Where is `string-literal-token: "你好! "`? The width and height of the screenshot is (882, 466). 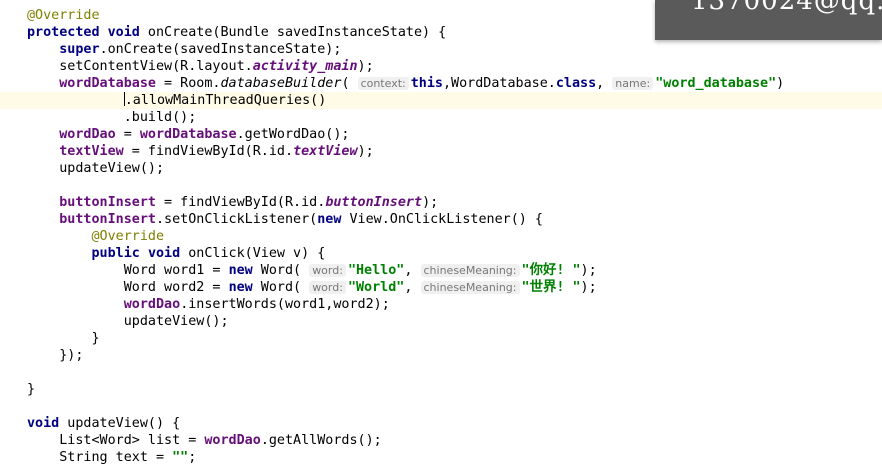 string-literal-token: "你好! " is located at coordinates (551, 270).